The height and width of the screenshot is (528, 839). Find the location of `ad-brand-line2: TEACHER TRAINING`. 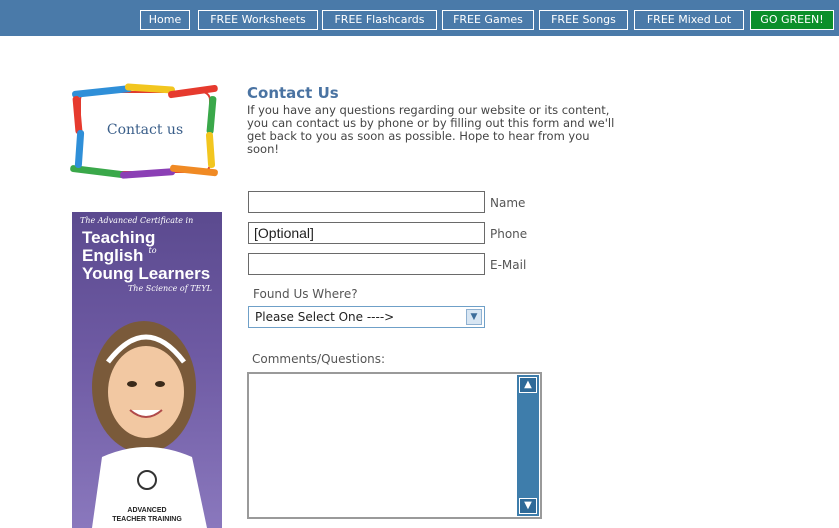

ad-brand-line2: TEACHER TRAINING is located at coordinates (147, 519).